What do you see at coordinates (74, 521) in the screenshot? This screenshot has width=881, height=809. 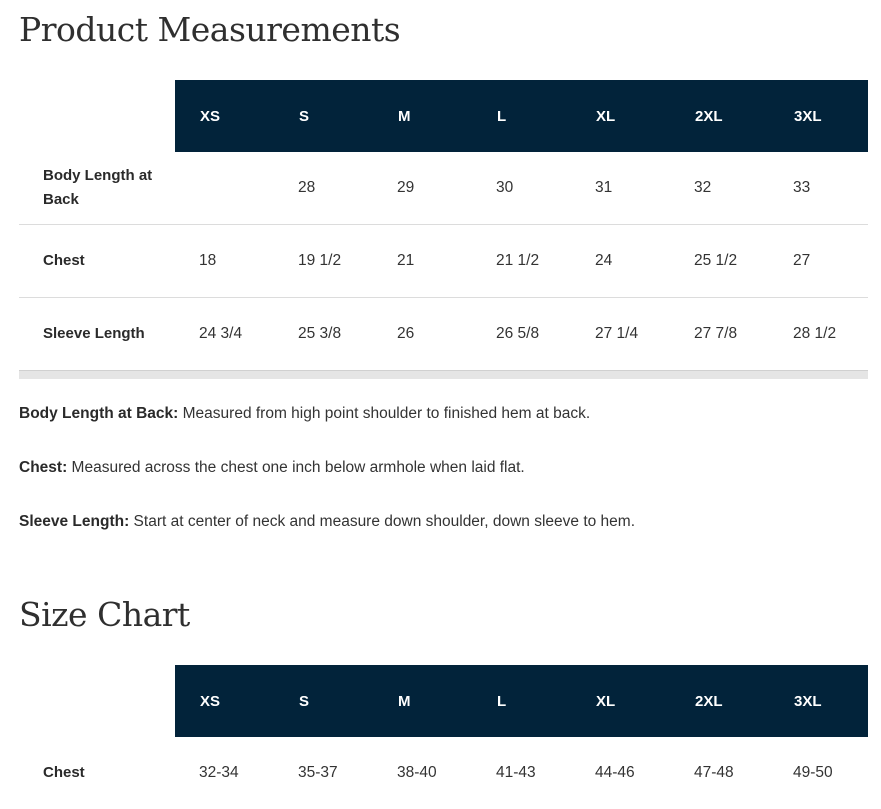 I see `note-term: Sleeve Length:` at bounding box center [74, 521].